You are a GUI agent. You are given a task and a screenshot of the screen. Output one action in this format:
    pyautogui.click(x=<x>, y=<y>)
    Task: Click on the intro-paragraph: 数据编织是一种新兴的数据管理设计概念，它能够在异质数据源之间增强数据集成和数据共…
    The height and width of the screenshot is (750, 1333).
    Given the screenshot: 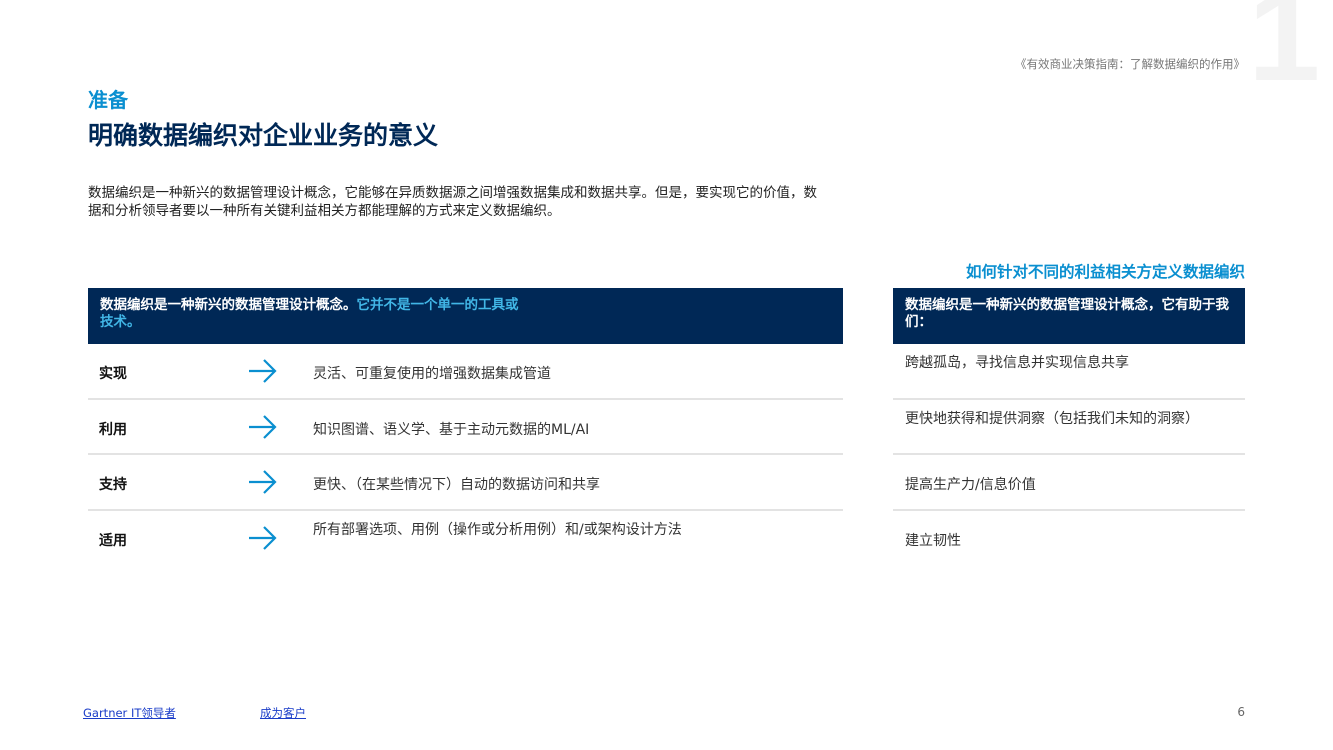 What is the action you would take?
    pyautogui.click(x=452, y=202)
    